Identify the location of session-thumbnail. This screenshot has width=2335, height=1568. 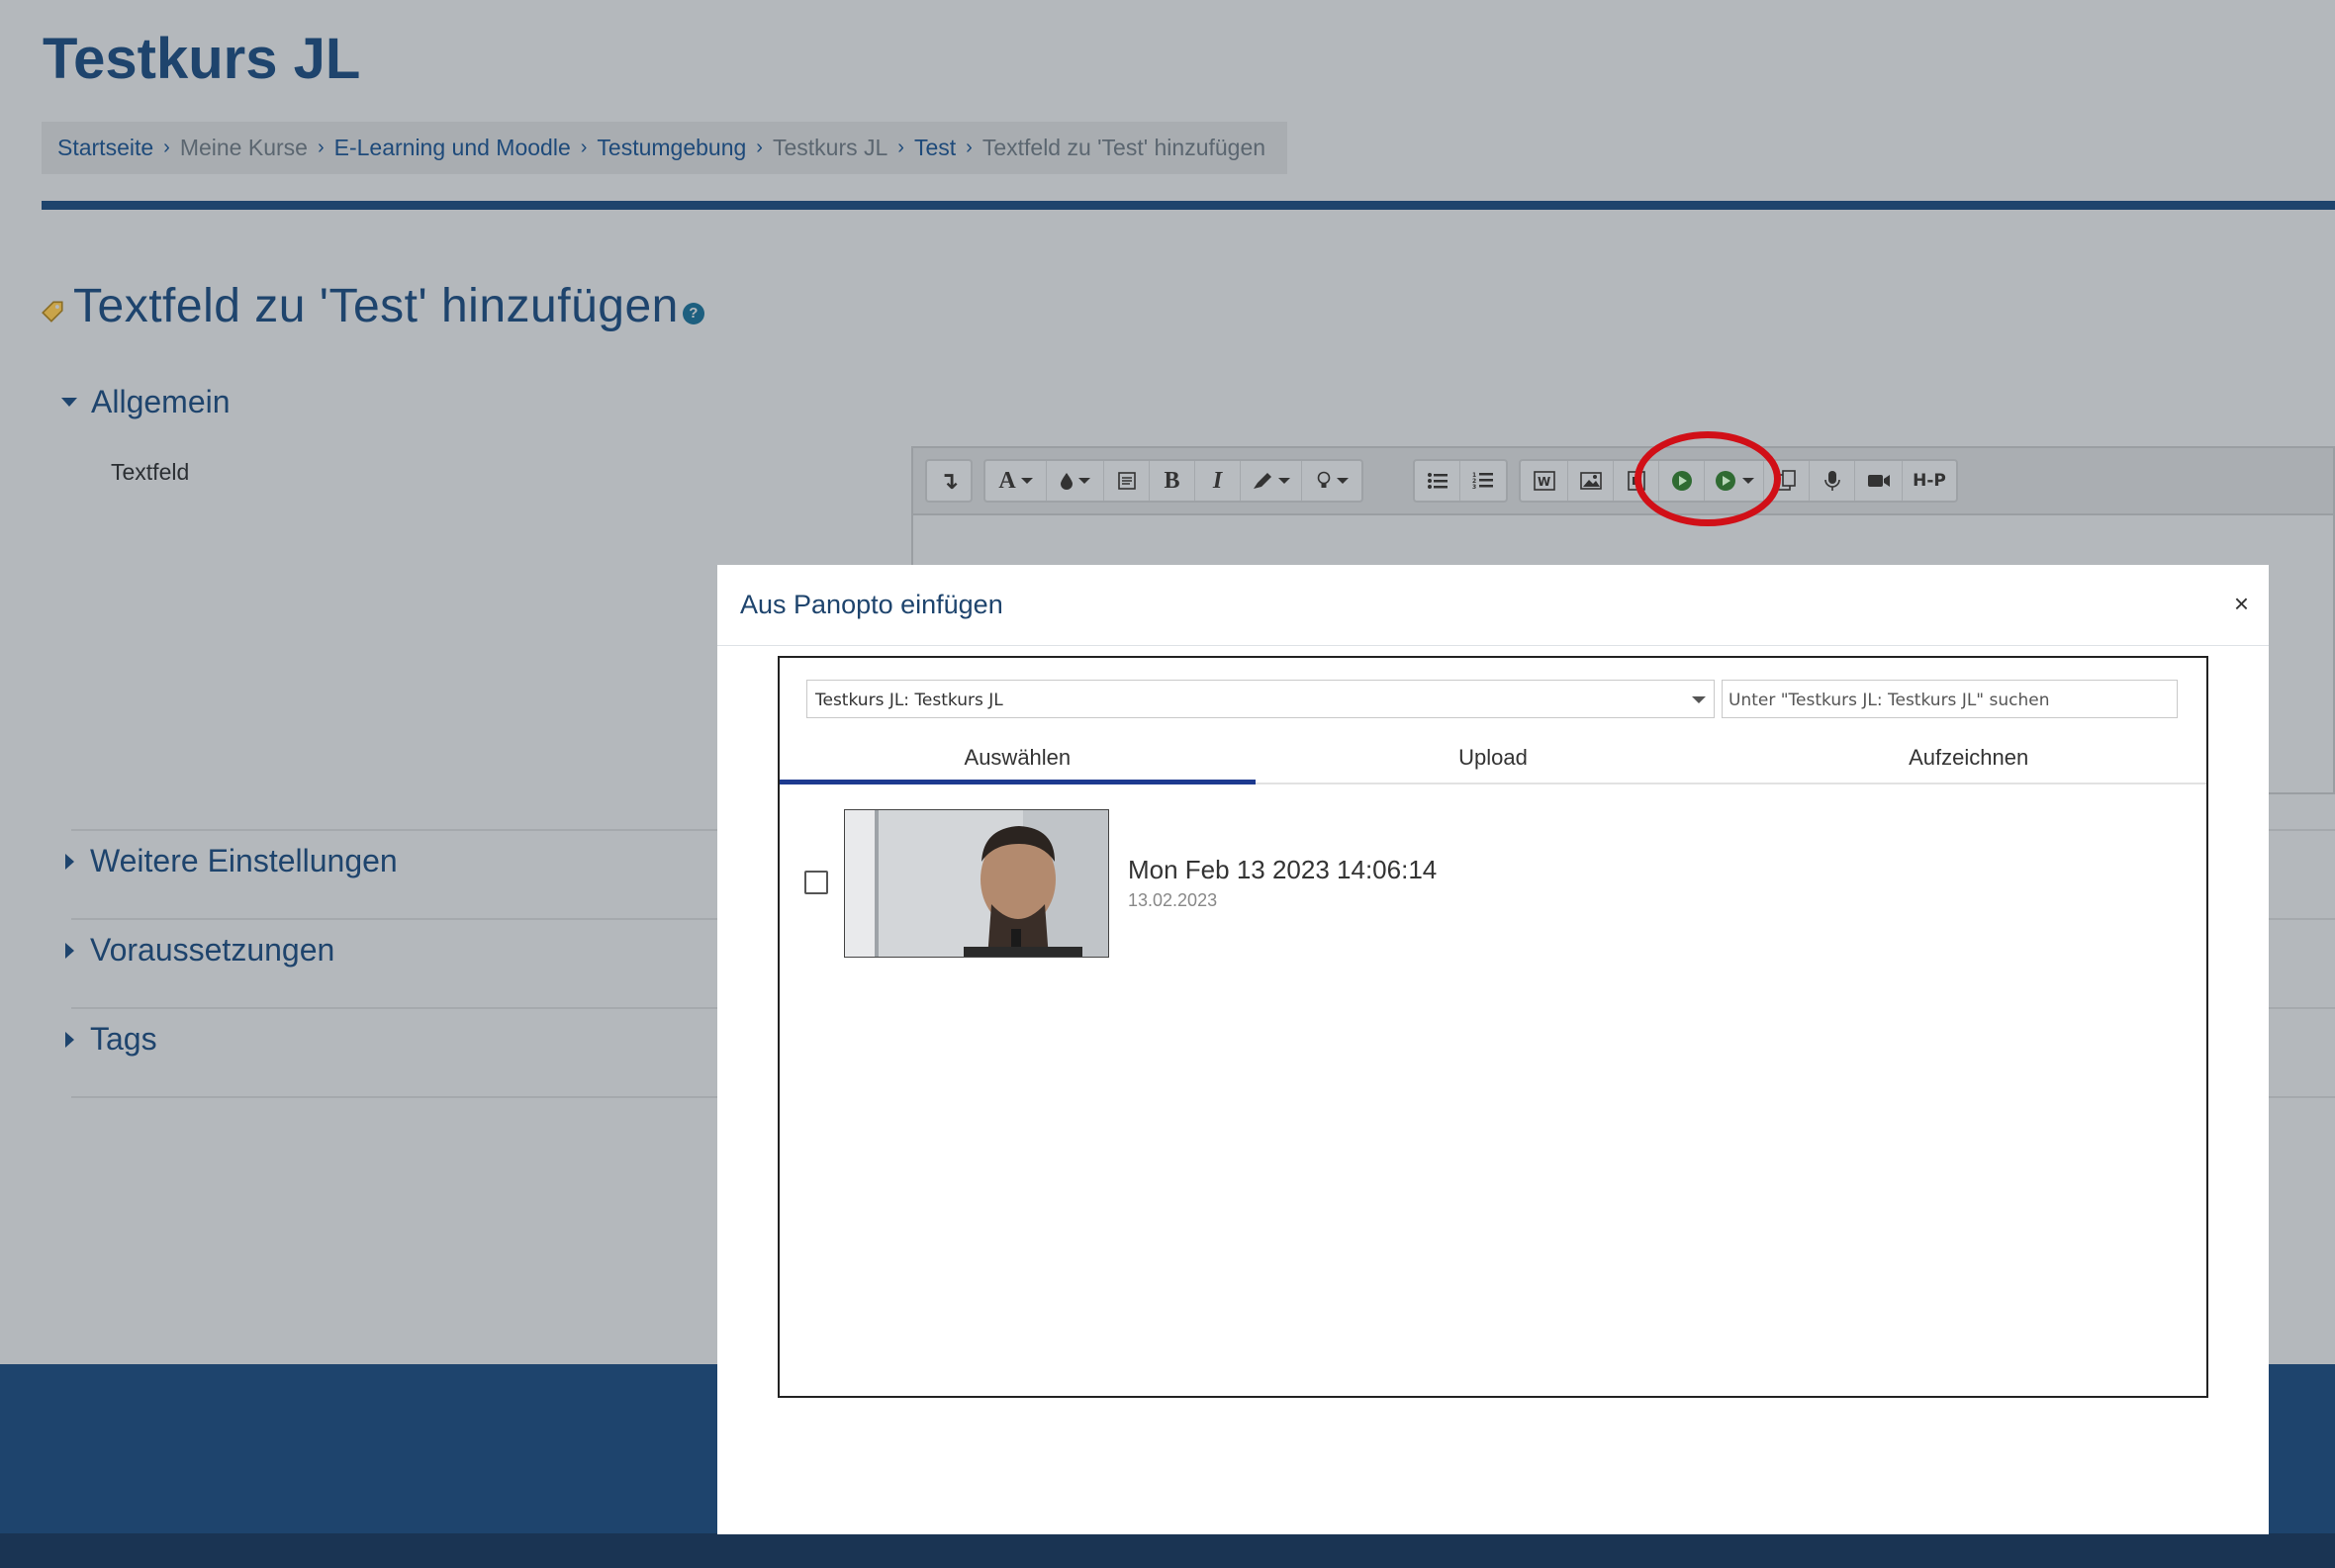
(977, 883).